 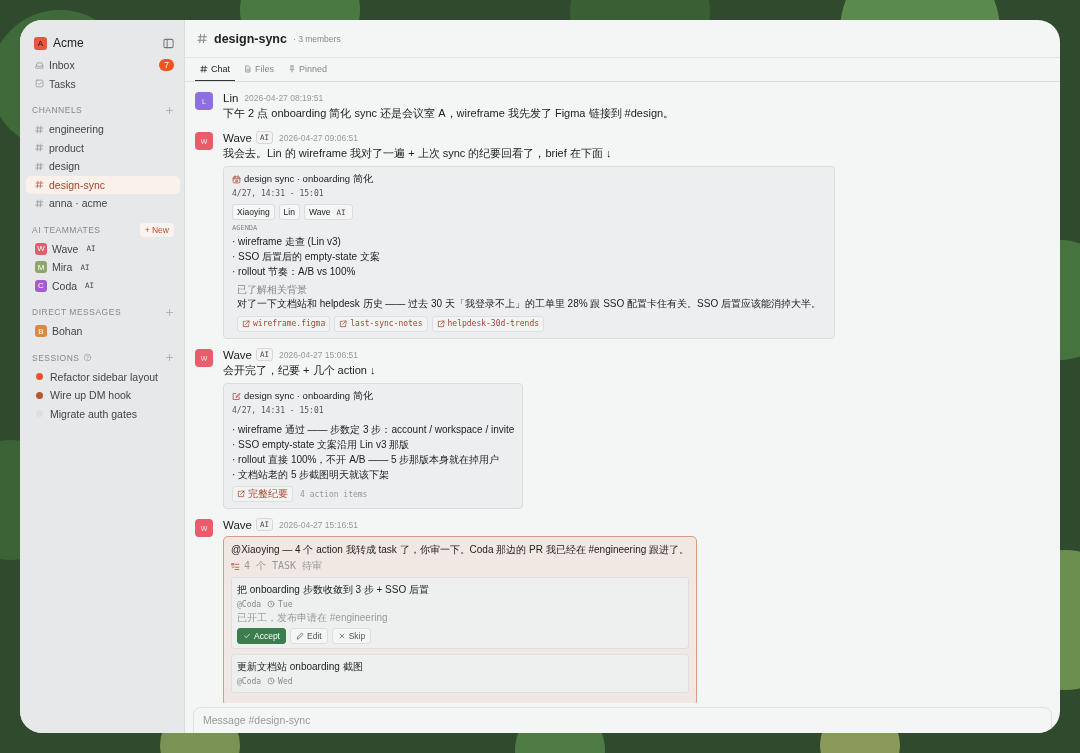 I want to click on channel-item: product, so click(x=103, y=147).